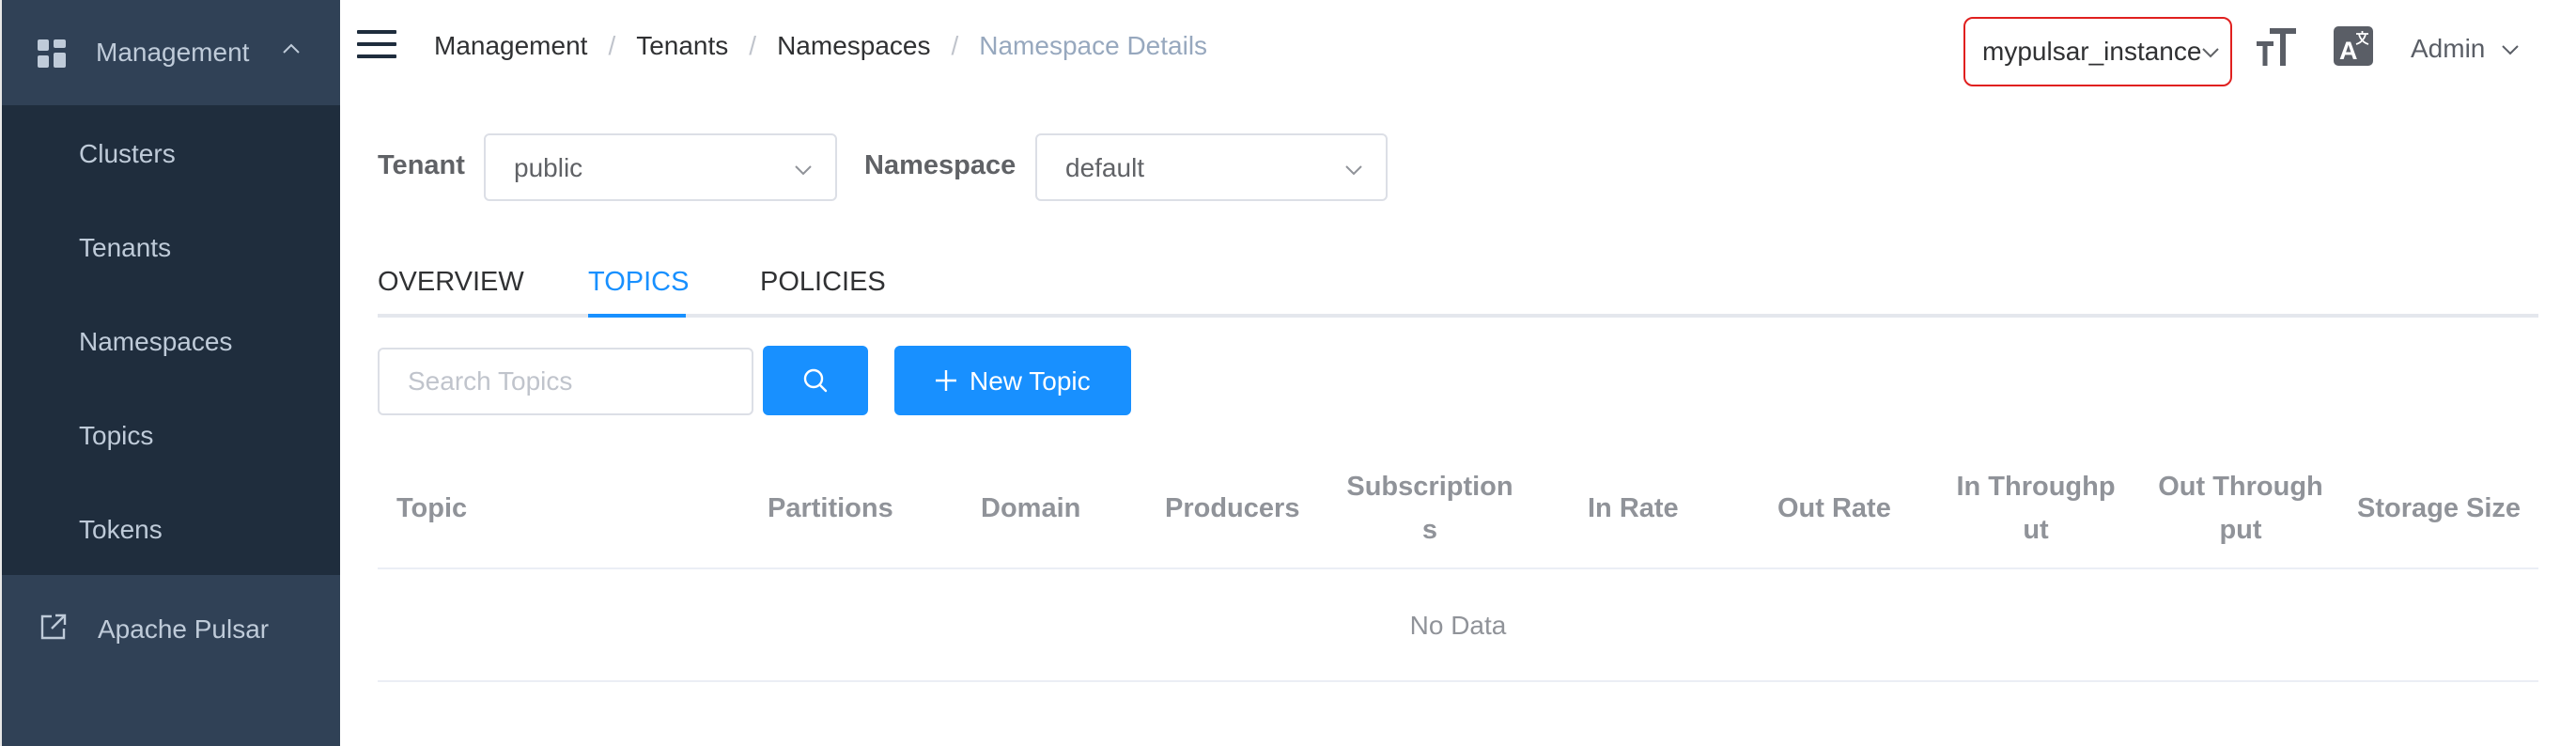  I want to click on tabs: OVERVIEW TOPICS POLICIES, so click(1458, 287).